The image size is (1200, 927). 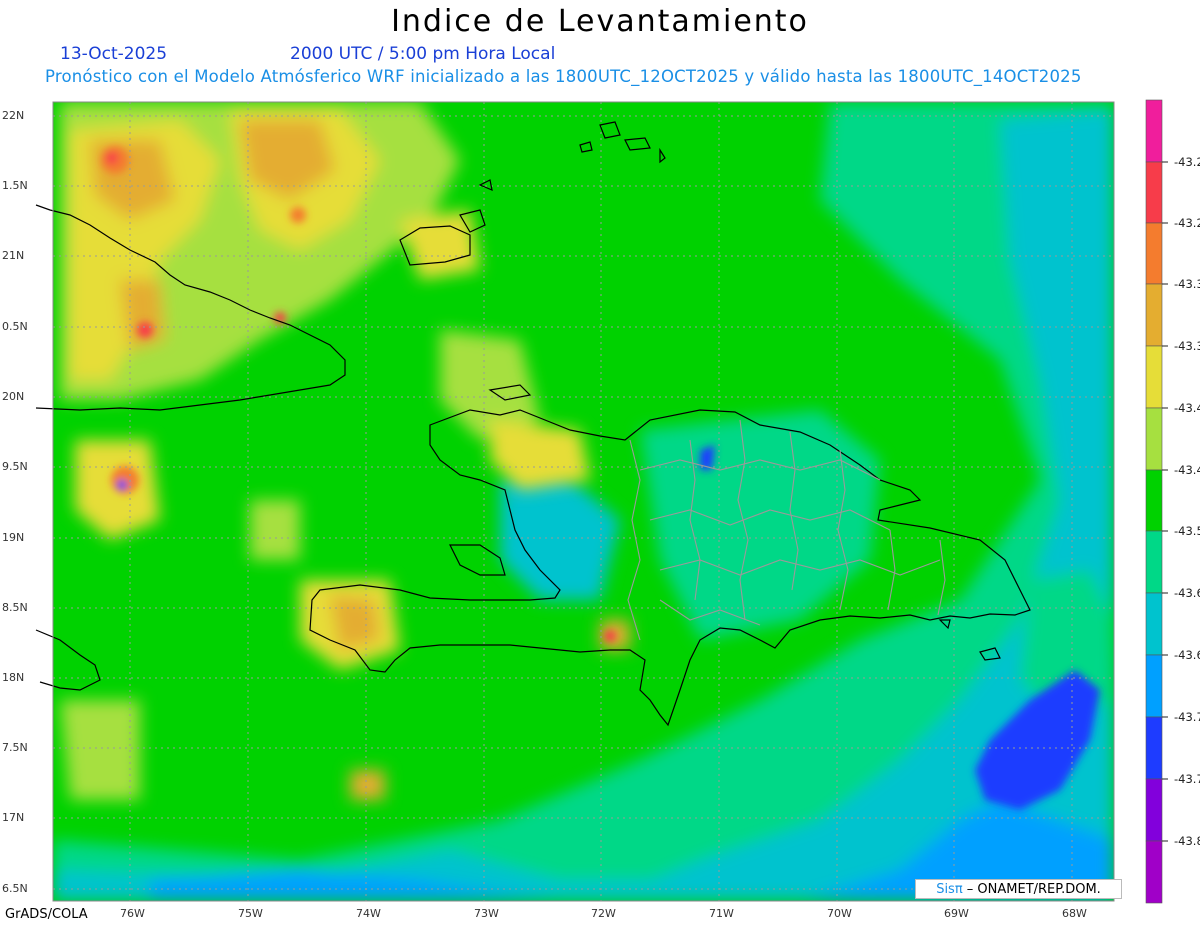 What do you see at coordinates (1074, 913) in the screenshot?
I see `lon-label: 68W` at bounding box center [1074, 913].